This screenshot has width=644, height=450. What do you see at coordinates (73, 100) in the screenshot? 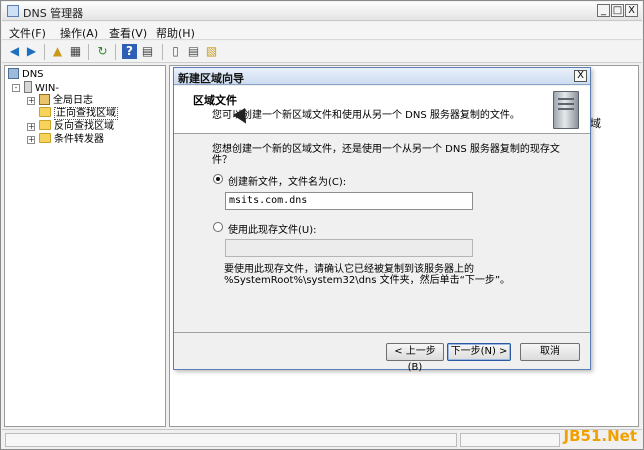
I see `tree-global-logs-label: 全局日志` at bounding box center [73, 100].